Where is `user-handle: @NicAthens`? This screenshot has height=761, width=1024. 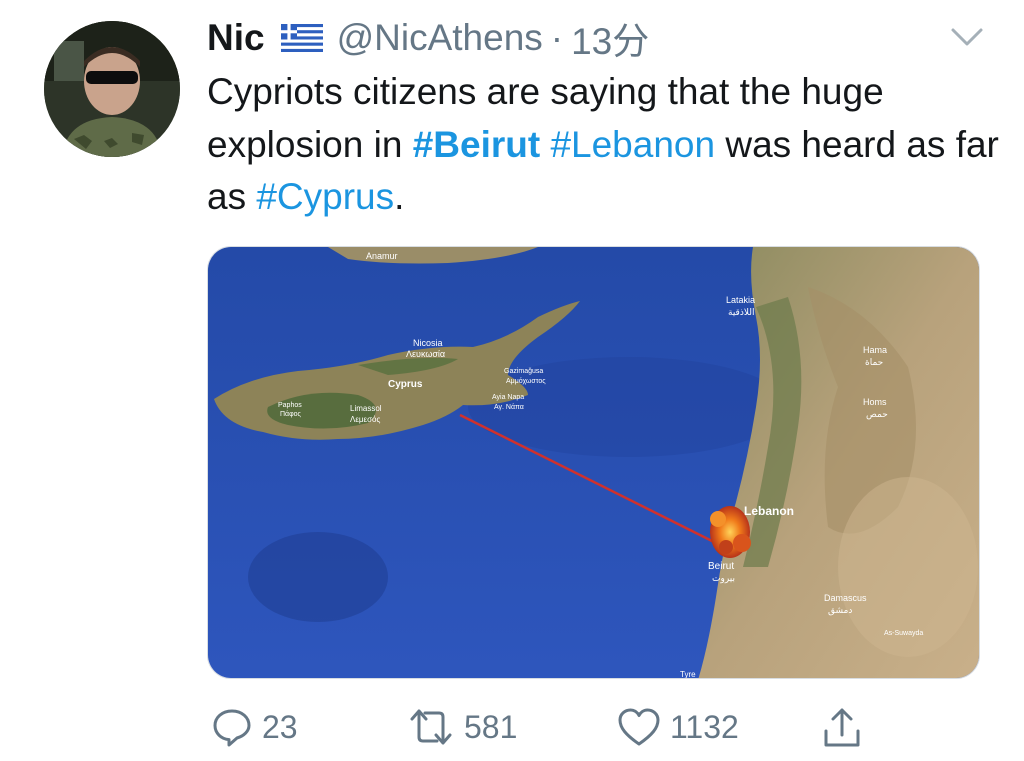 user-handle: @NicAthens is located at coordinates (440, 38).